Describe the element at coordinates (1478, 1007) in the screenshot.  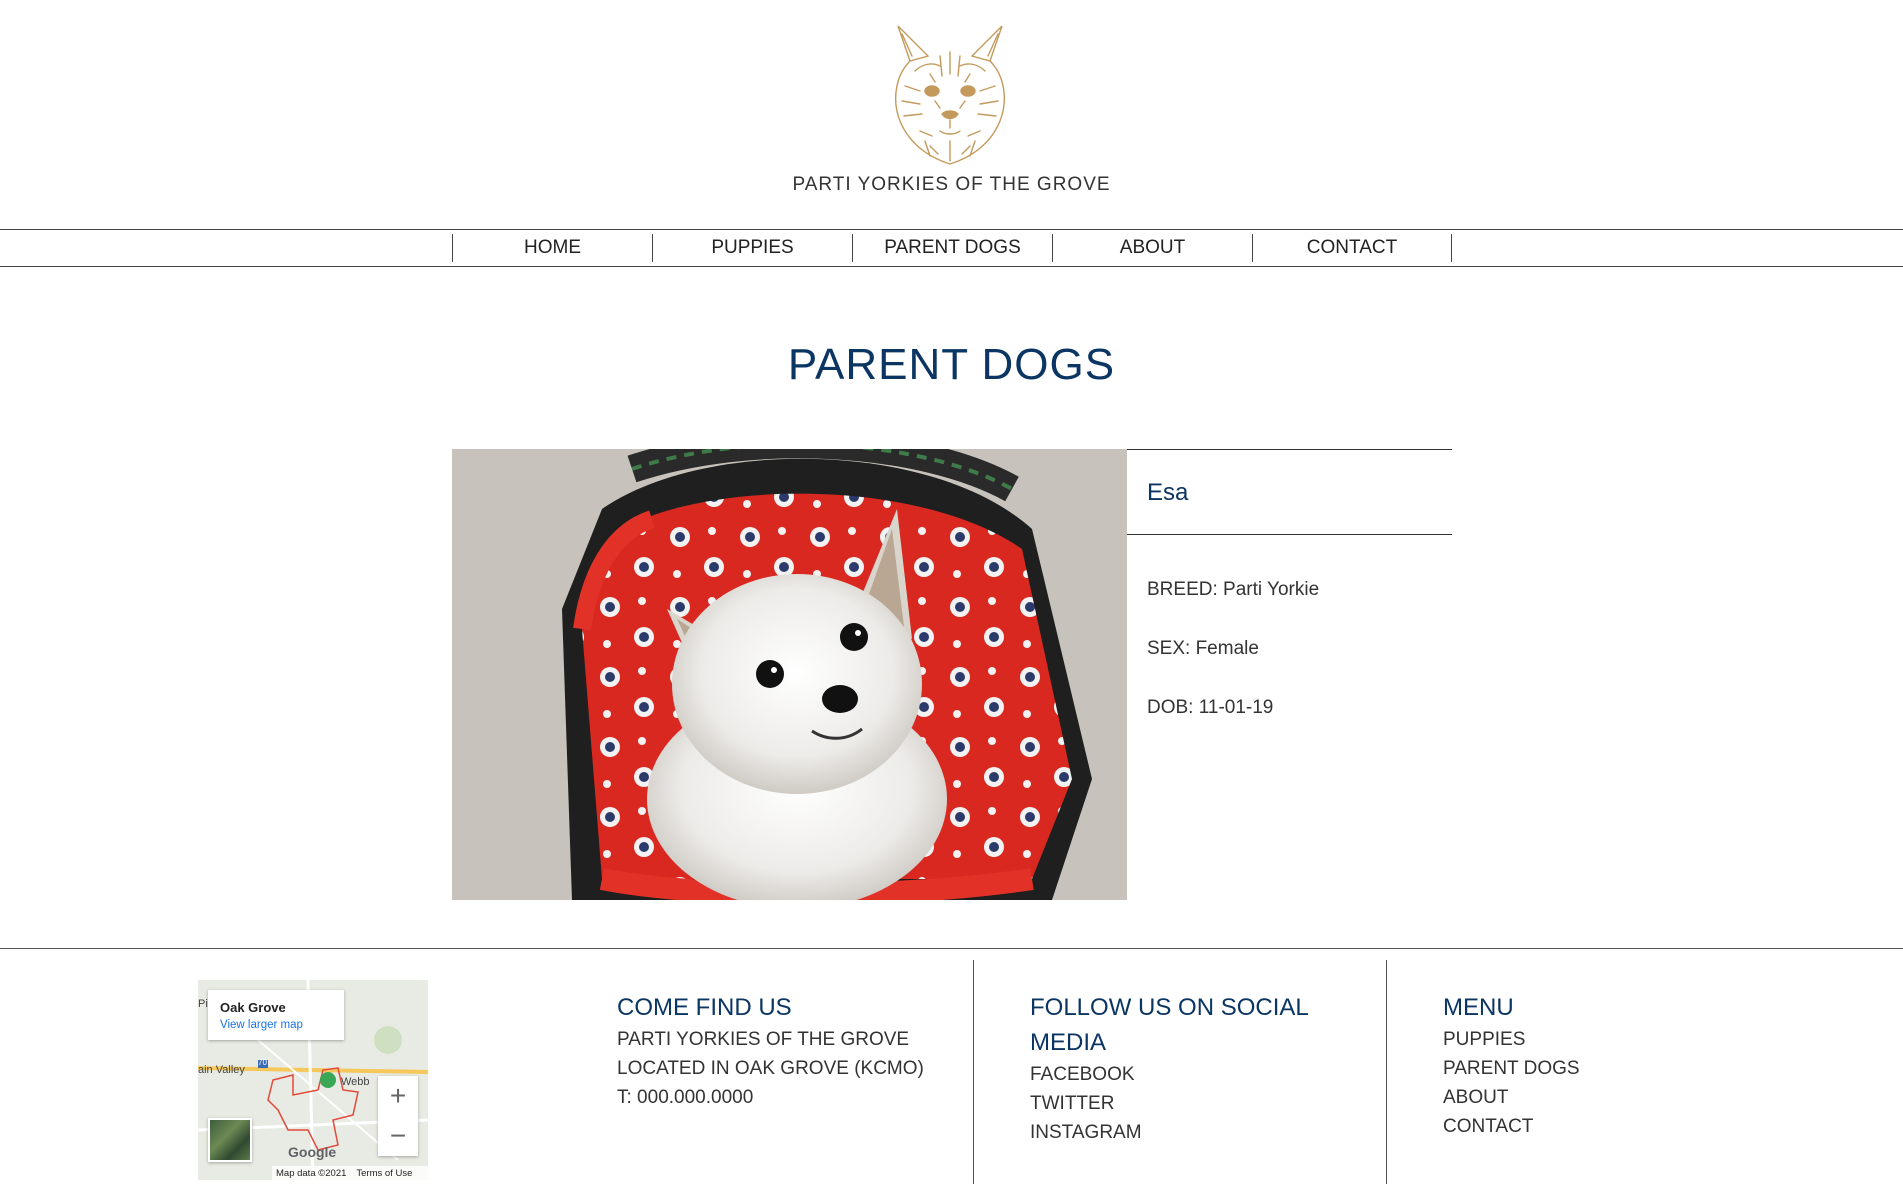
I see `footer-heading: MENU` at that location.